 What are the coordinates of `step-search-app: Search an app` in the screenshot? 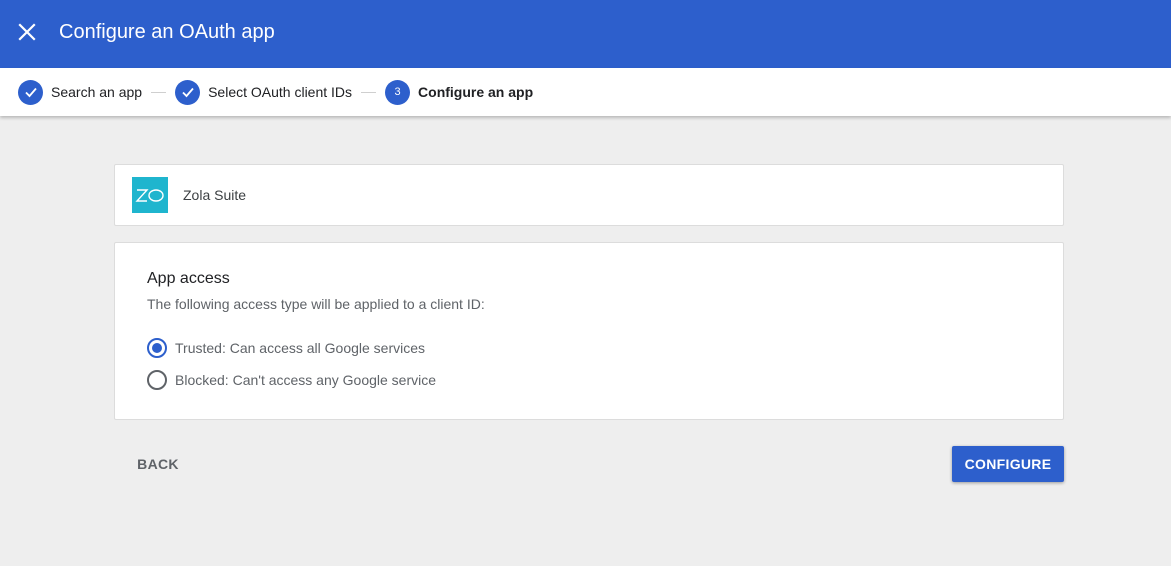 It's located at (80, 92).